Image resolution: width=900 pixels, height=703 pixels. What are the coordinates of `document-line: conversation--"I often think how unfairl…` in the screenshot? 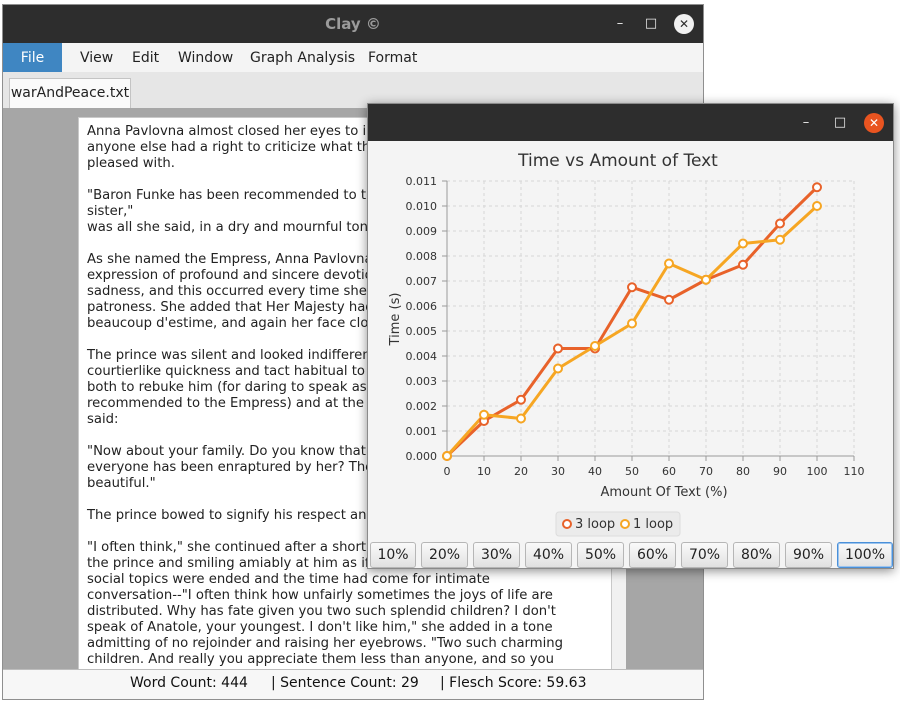 It's located at (320, 595).